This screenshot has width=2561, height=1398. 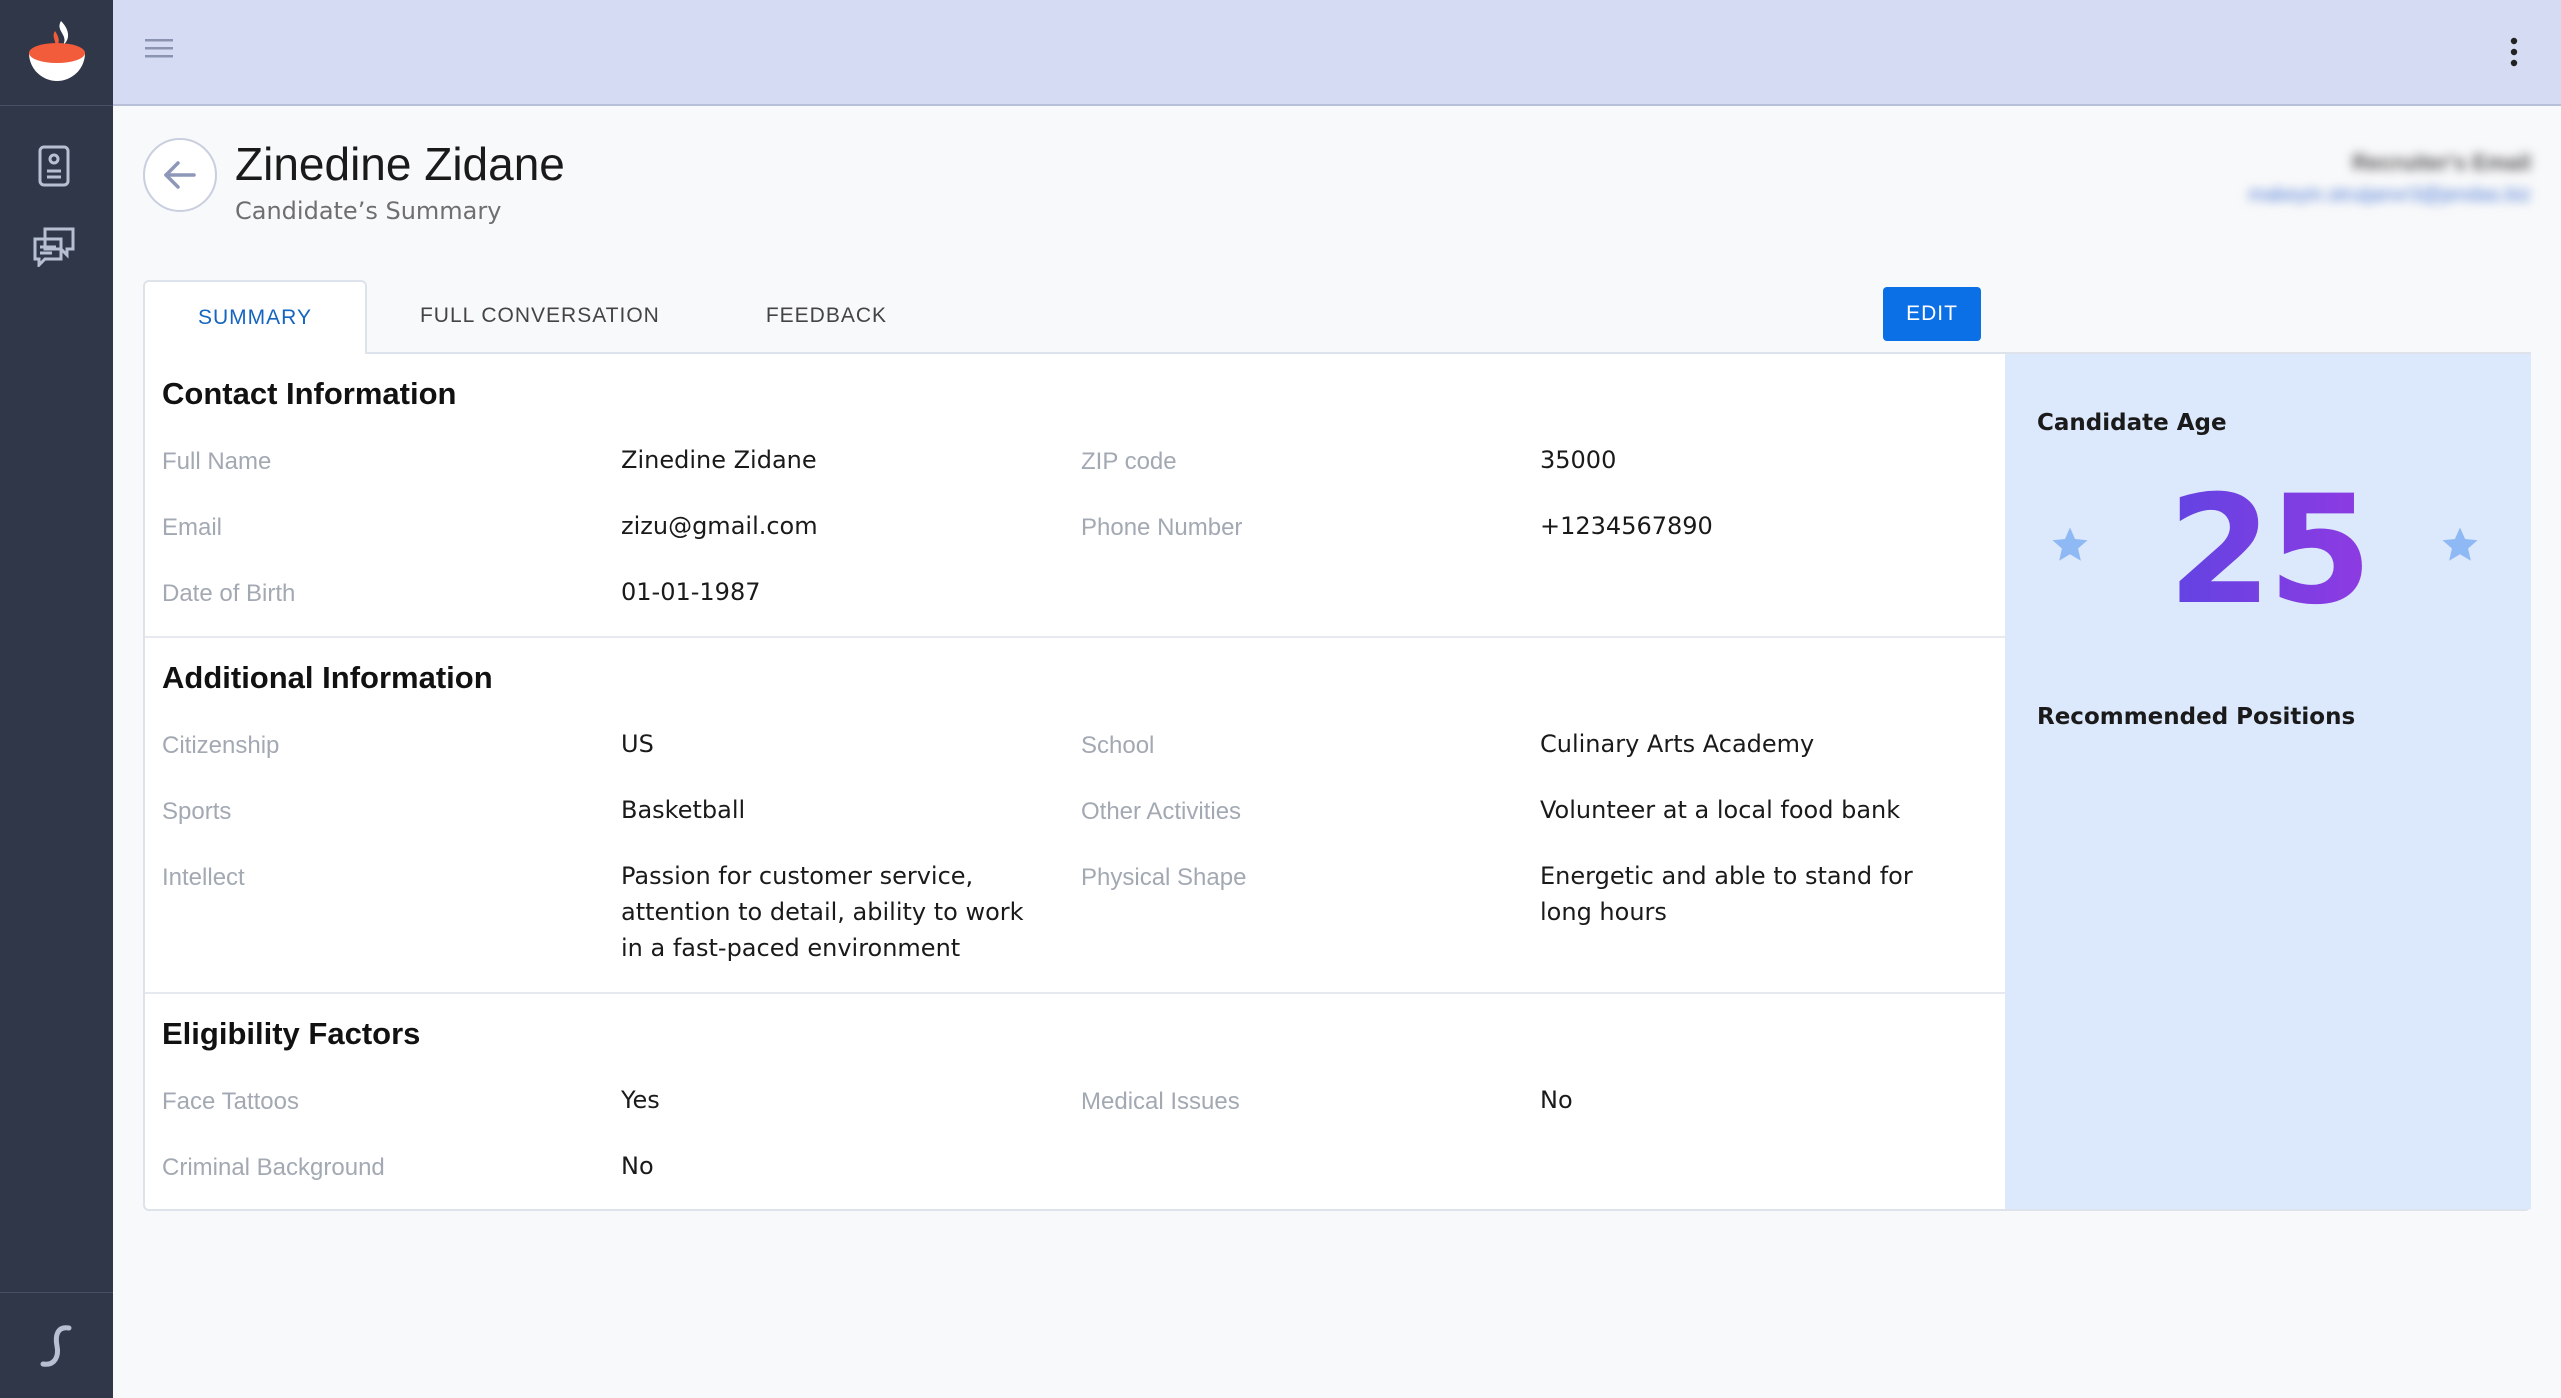 What do you see at coordinates (637, 744) in the screenshot?
I see `field-value: US` at bounding box center [637, 744].